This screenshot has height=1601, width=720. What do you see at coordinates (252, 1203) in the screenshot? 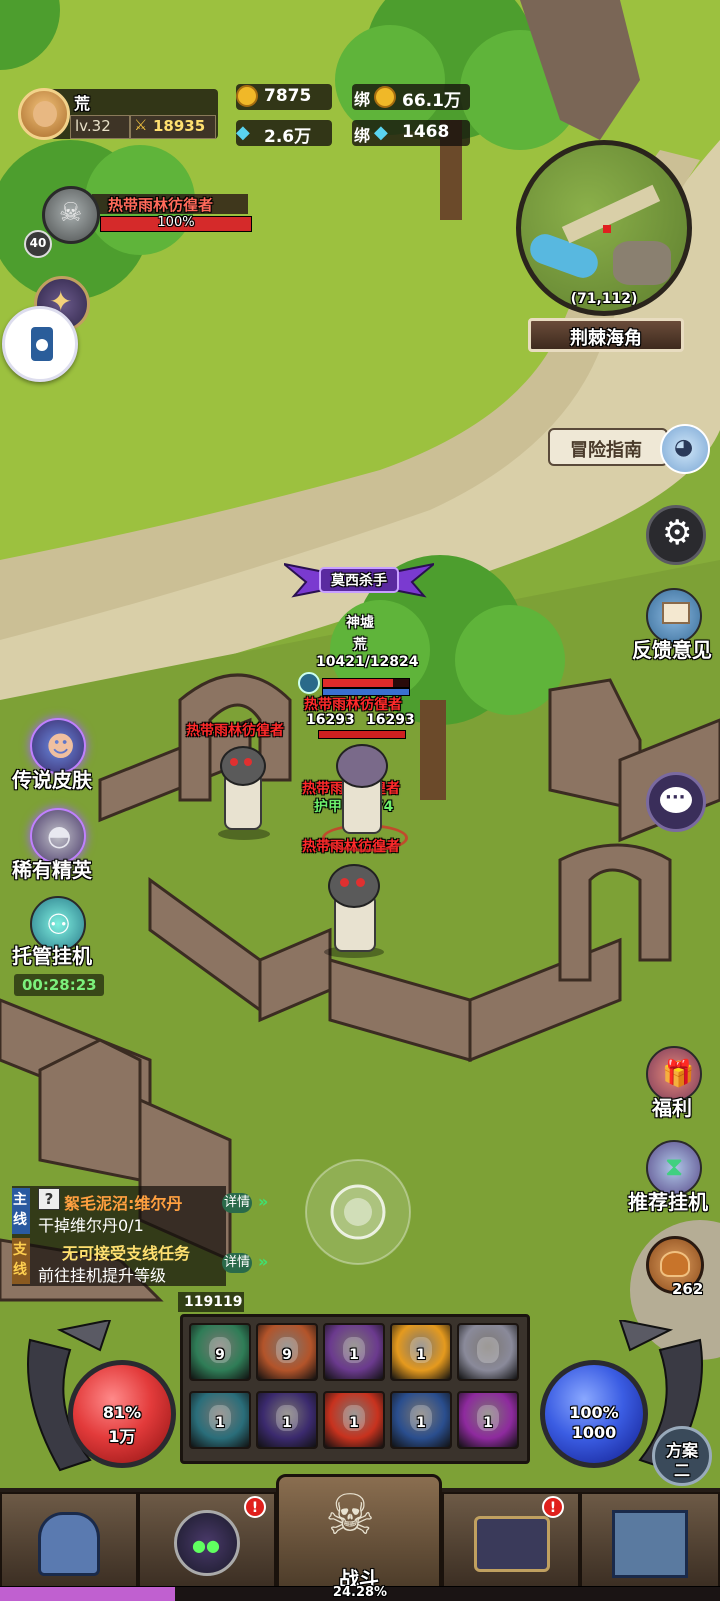
I see `main-quest-details-button: 详情 »` at bounding box center [252, 1203].